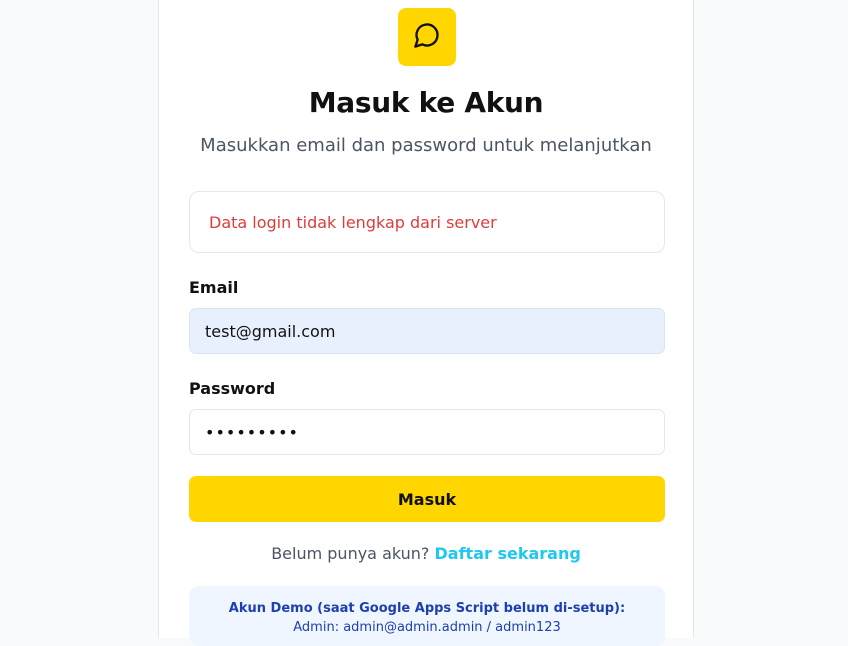 This screenshot has width=848, height=646. Describe the element at coordinates (427, 331) in the screenshot. I see `email-field` at that location.